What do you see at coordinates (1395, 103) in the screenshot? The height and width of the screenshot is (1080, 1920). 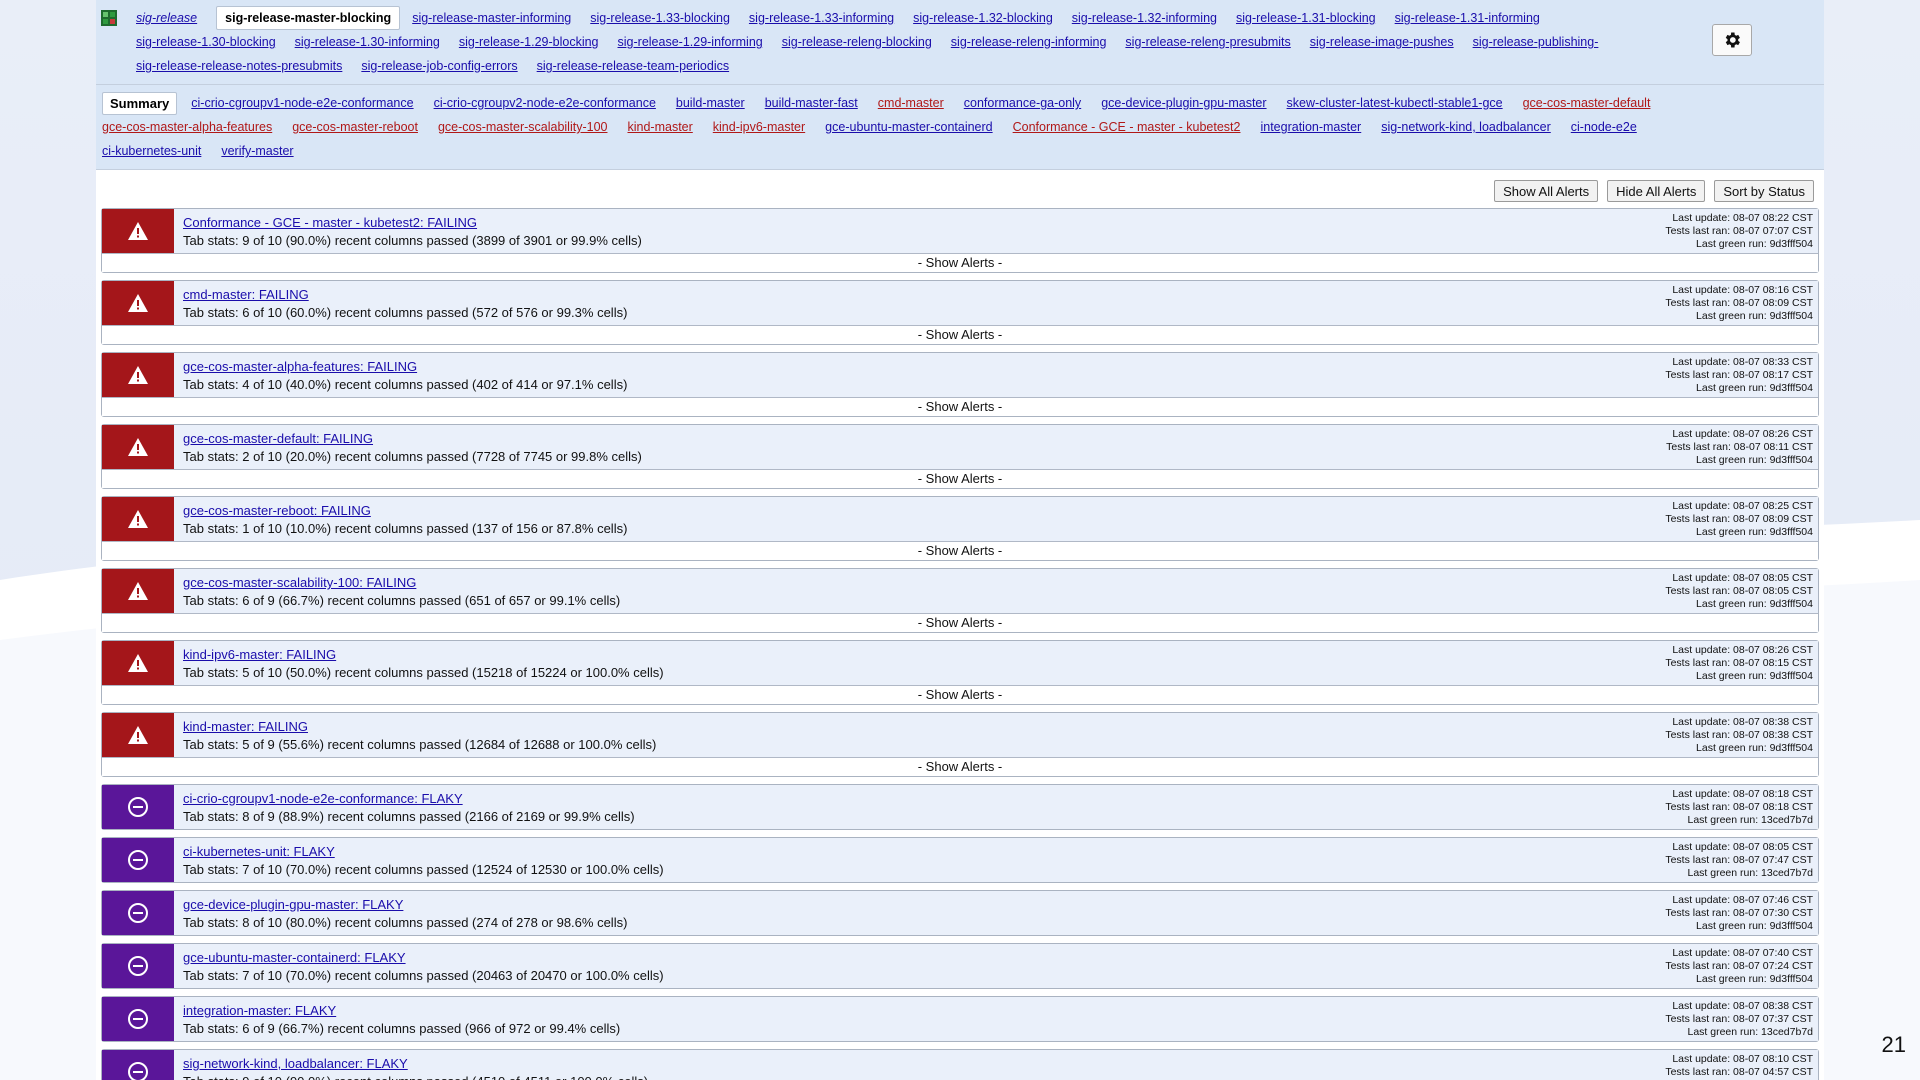 I see `dashboard-tab-link: skew-cluster-latest-kubectl-stable1-gce` at bounding box center [1395, 103].